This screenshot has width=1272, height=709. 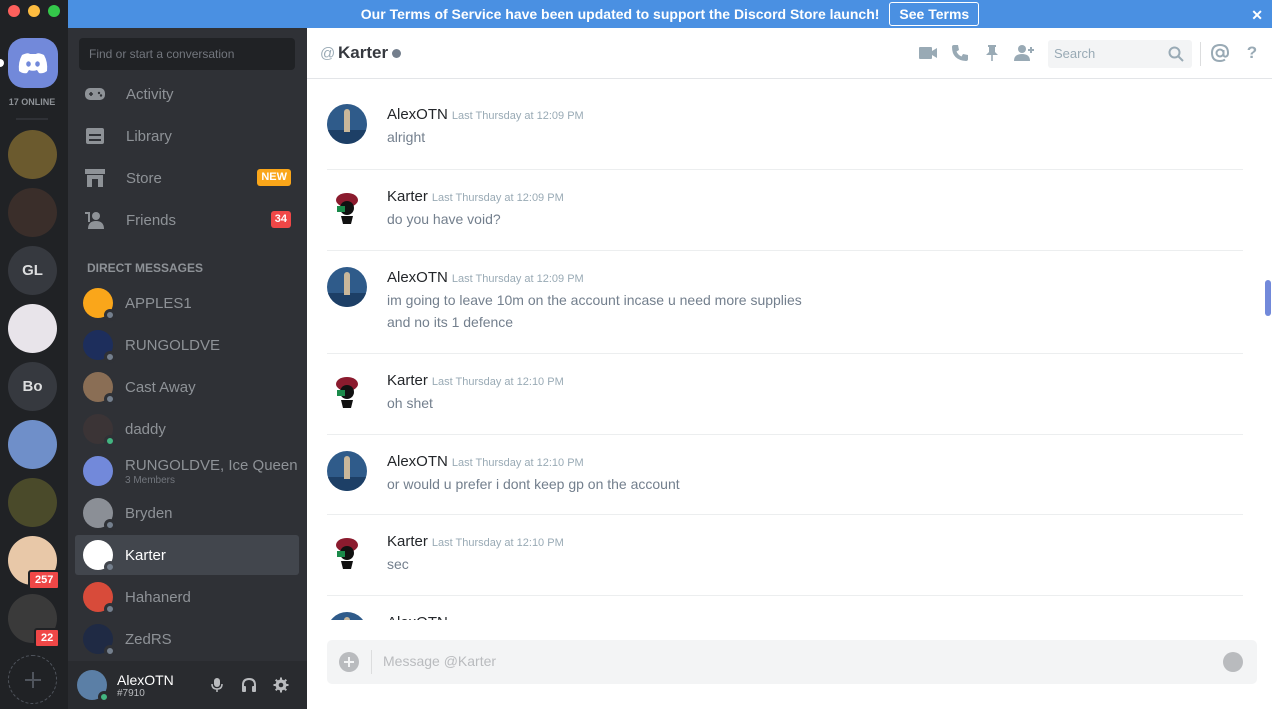 I want to click on server-rail: 17 ONLINE GL Bo 257 22, so click(x=34, y=354).